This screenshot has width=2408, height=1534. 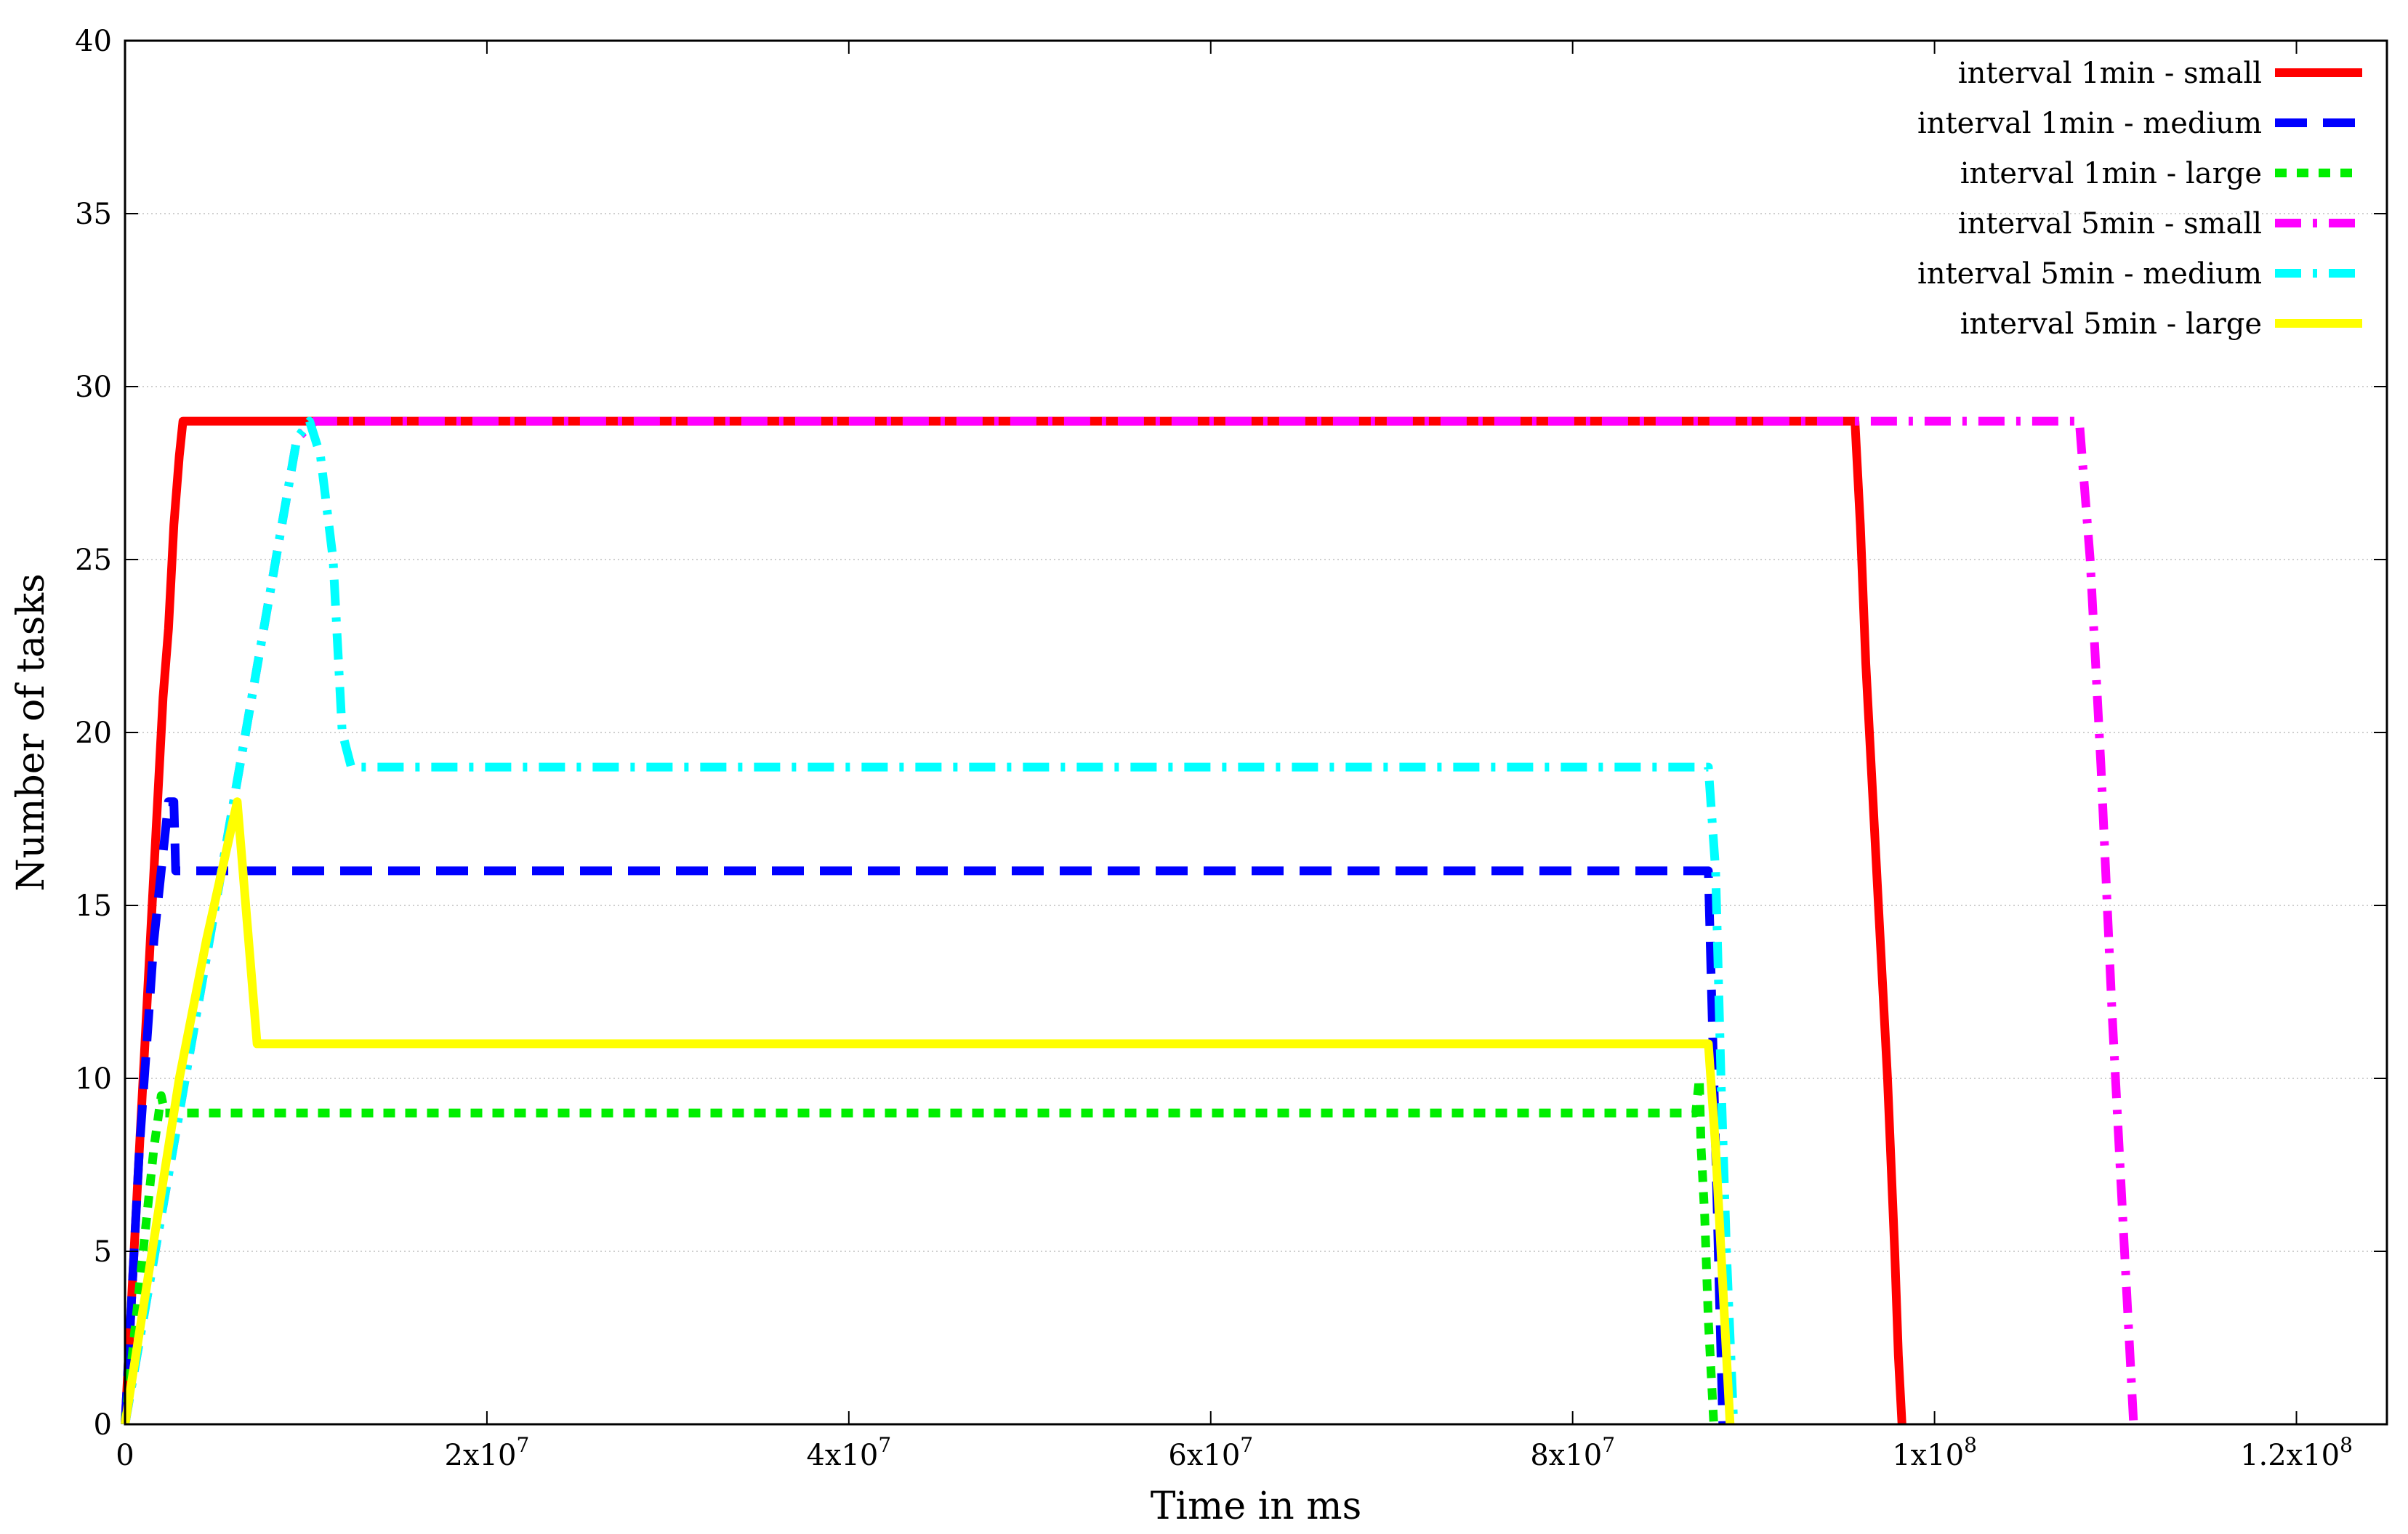 What do you see at coordinates (94, 1079) in the screenshot?
I see `y-tick-label: 10` at bounding box center [94, 1079].